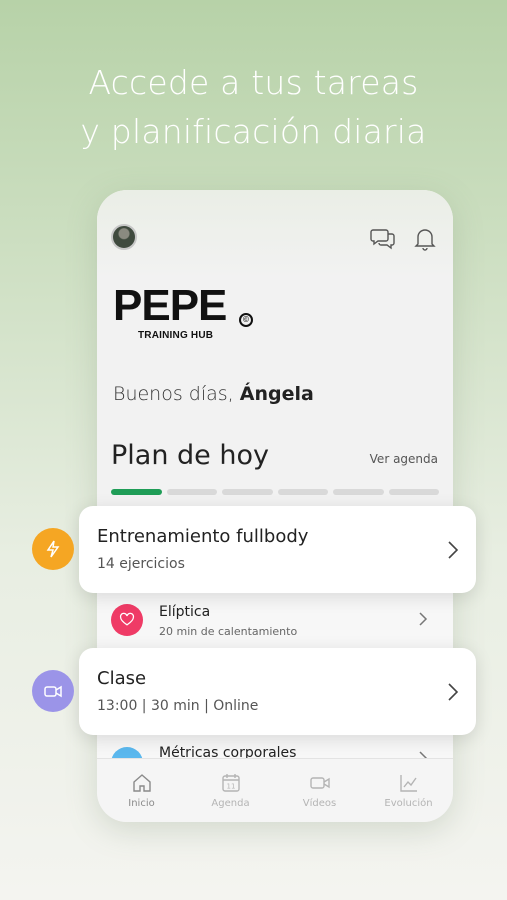 The width and height of the screenshot is (507, 900). What do you see at coordinates (275, 620) in the screenshot?
I see `list-item: Elíptica 20 min de calentamiento` at bounding box center [275, 620].